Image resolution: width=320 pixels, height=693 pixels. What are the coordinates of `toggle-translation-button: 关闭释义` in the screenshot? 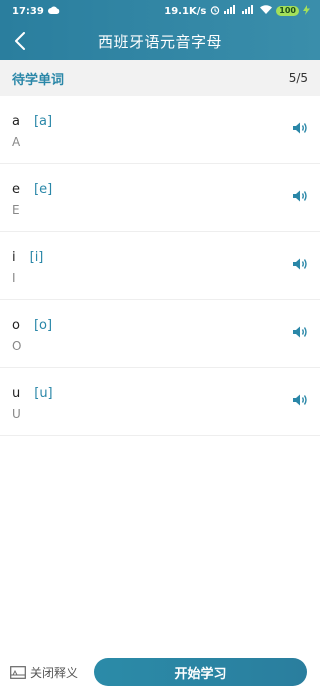 It's located at (44, 672).